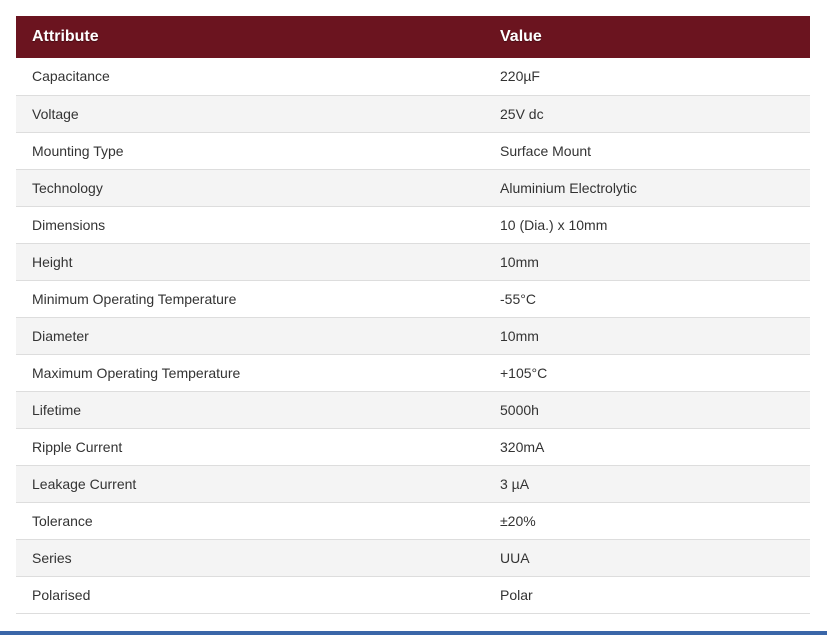 This screenshot has height=635, width=827. I want to click on table-row: Technology Aluminium Electrolytic, so click(413, 187).